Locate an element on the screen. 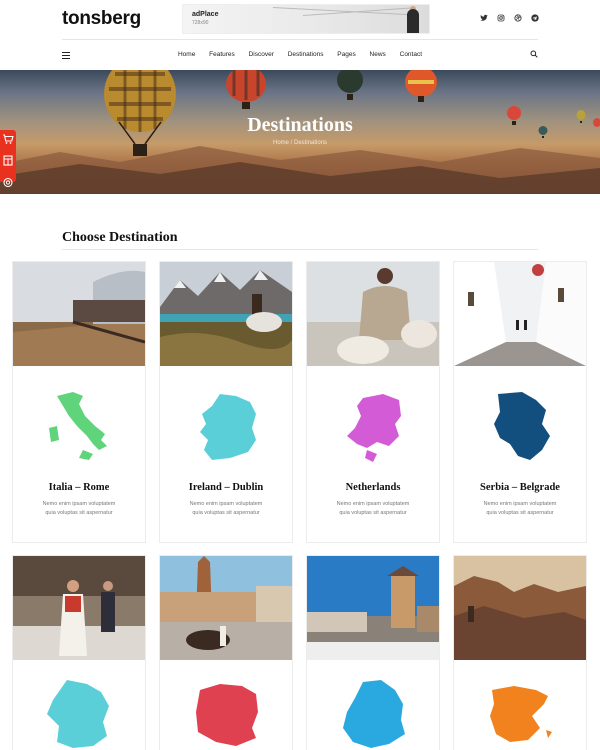  france-map-icon is located at coordinates (78, 714).